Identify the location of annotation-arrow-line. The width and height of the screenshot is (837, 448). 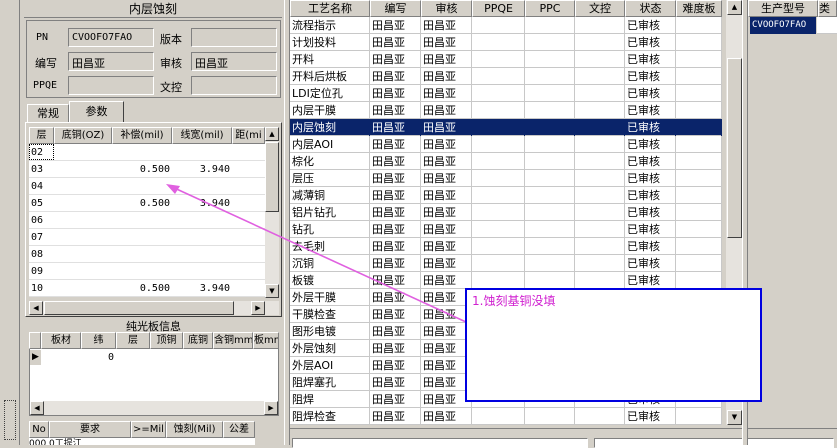
(318, 254).